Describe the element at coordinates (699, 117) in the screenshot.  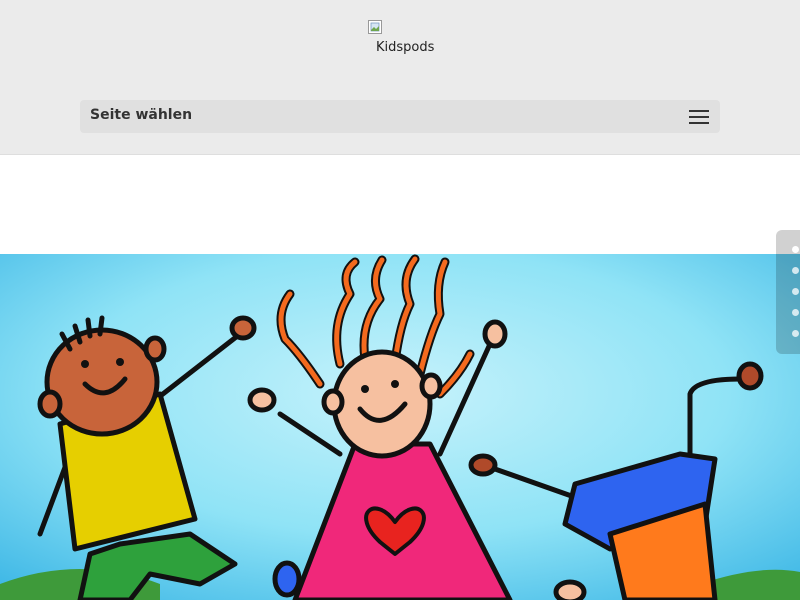
I see `hamburger-menu-icon` at that location.